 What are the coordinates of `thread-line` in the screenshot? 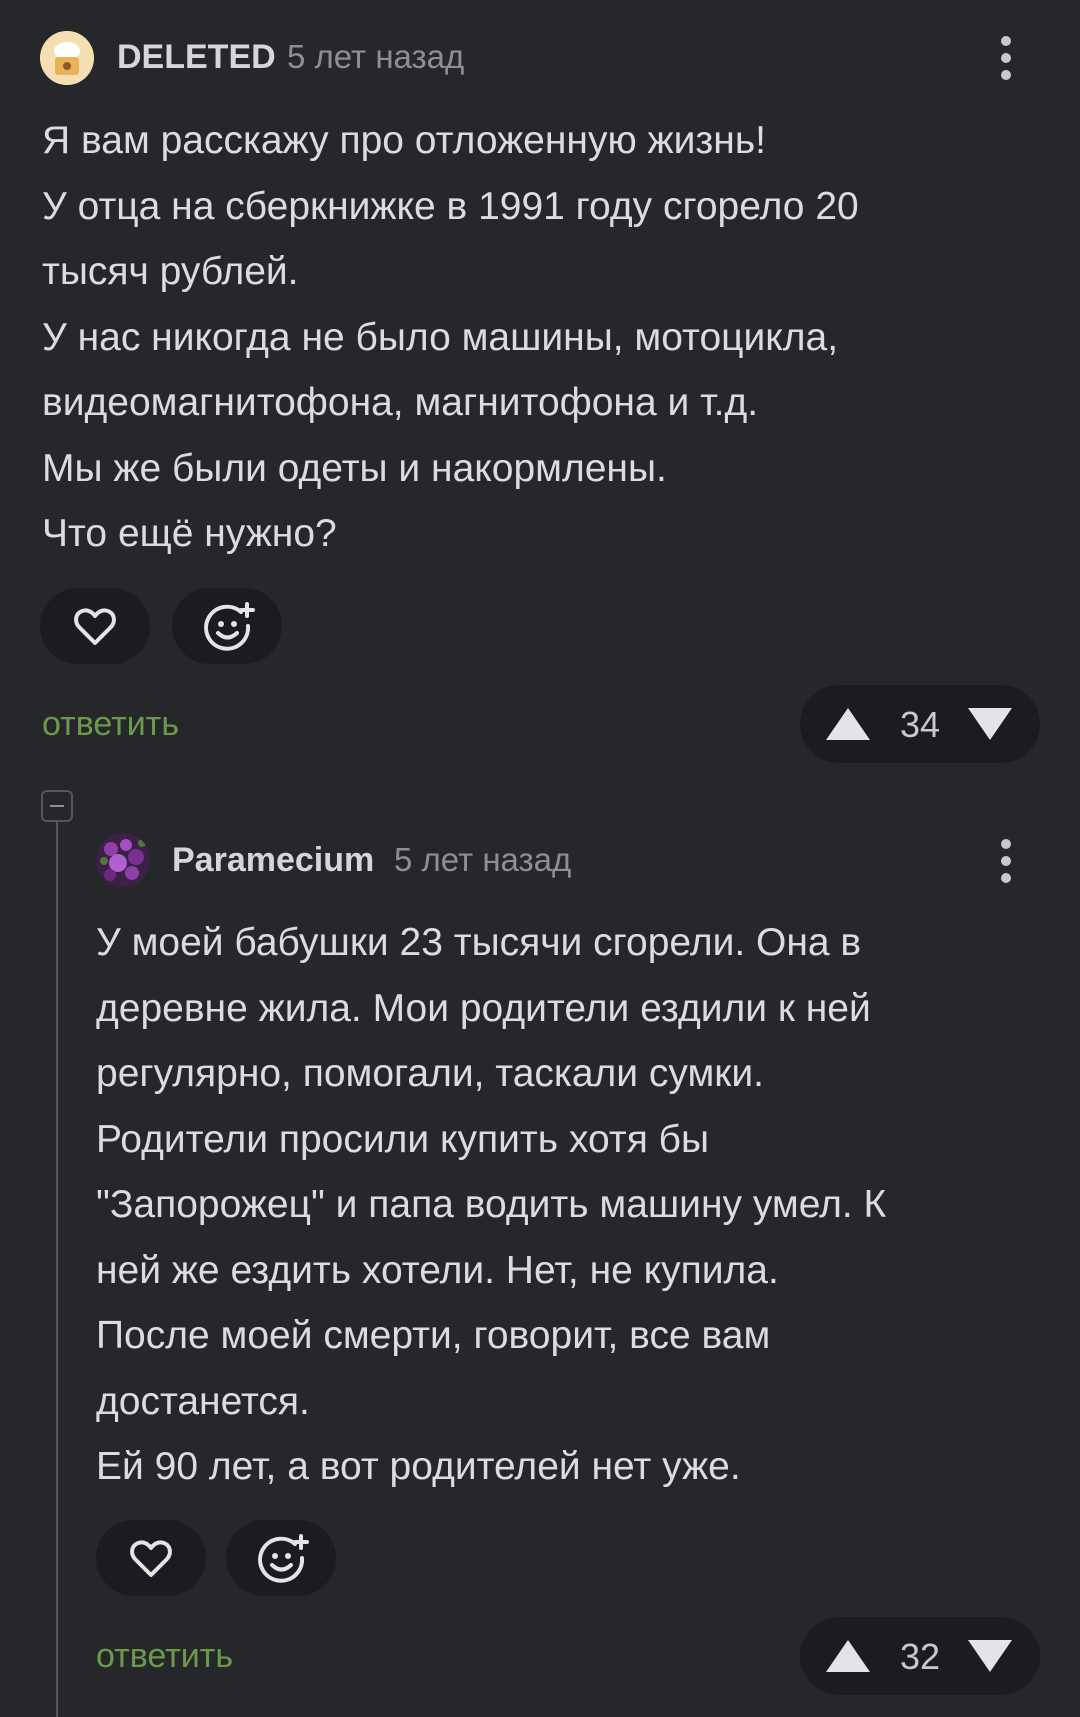 It's located at (57, 1261).